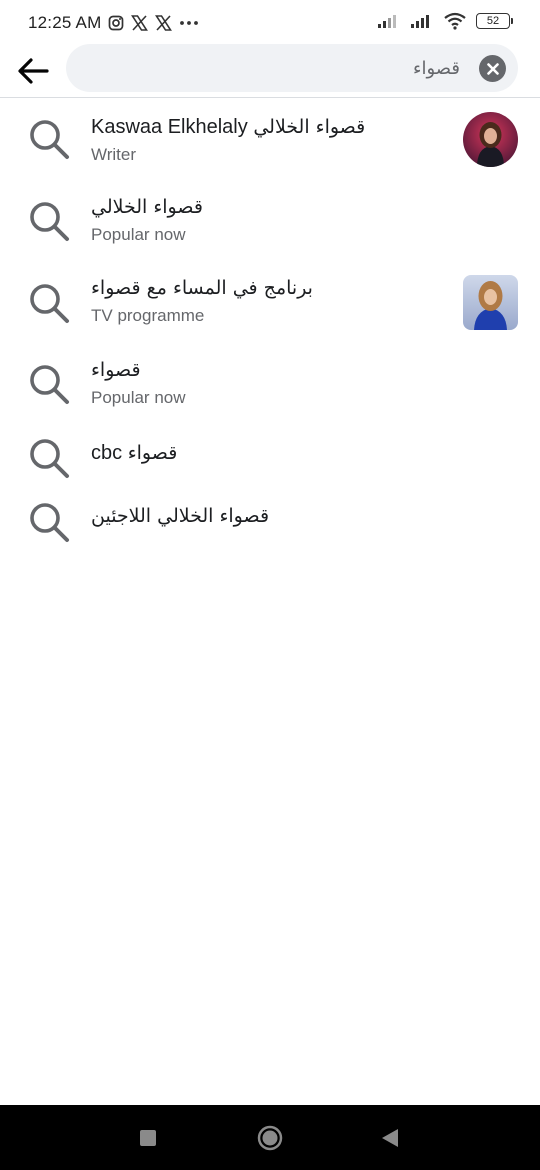 This screenshot has height=1170, width=540. Describe the element at coordinates (270, 221) in the screenshot. I see `list-item: قصواء الخلالي Popular now` at that location.